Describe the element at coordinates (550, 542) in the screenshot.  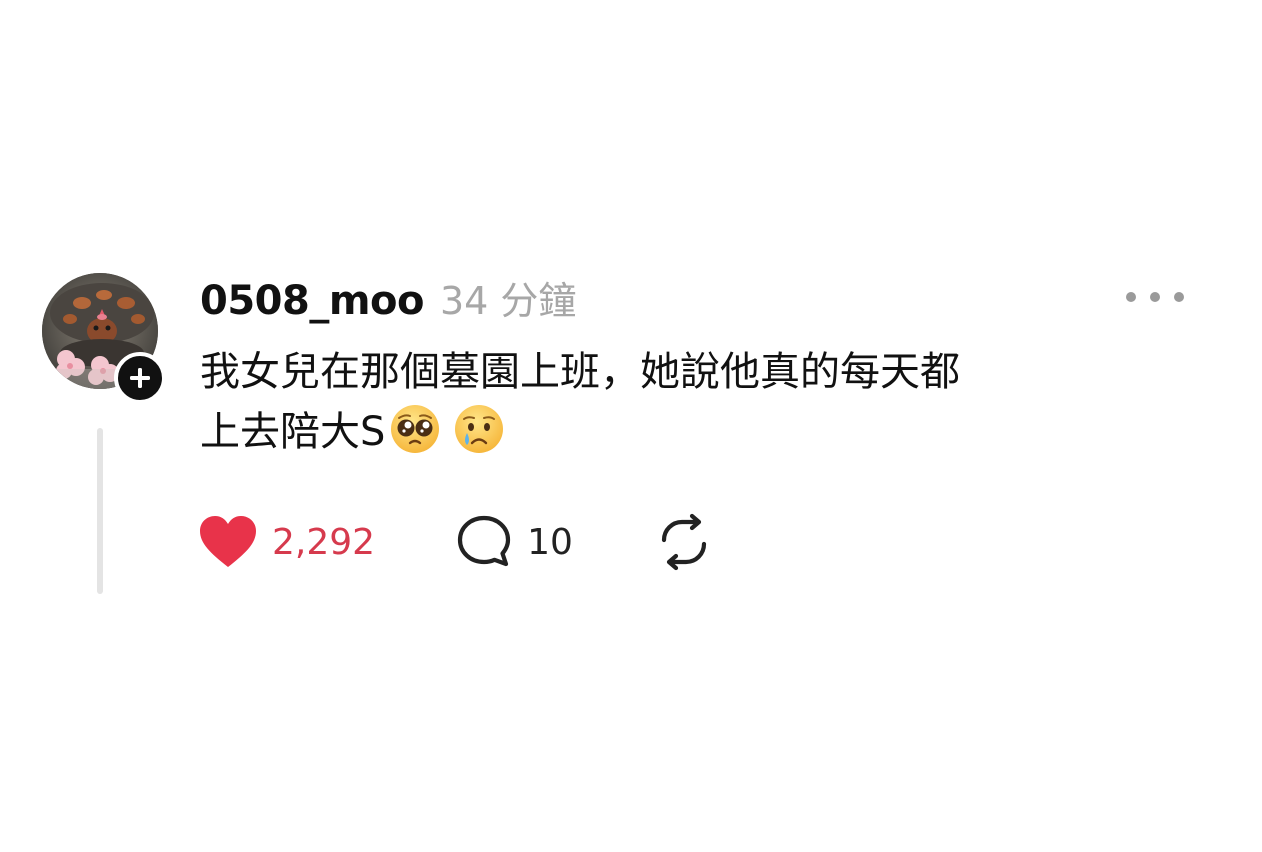
I see `reply-count: 10` at that location.